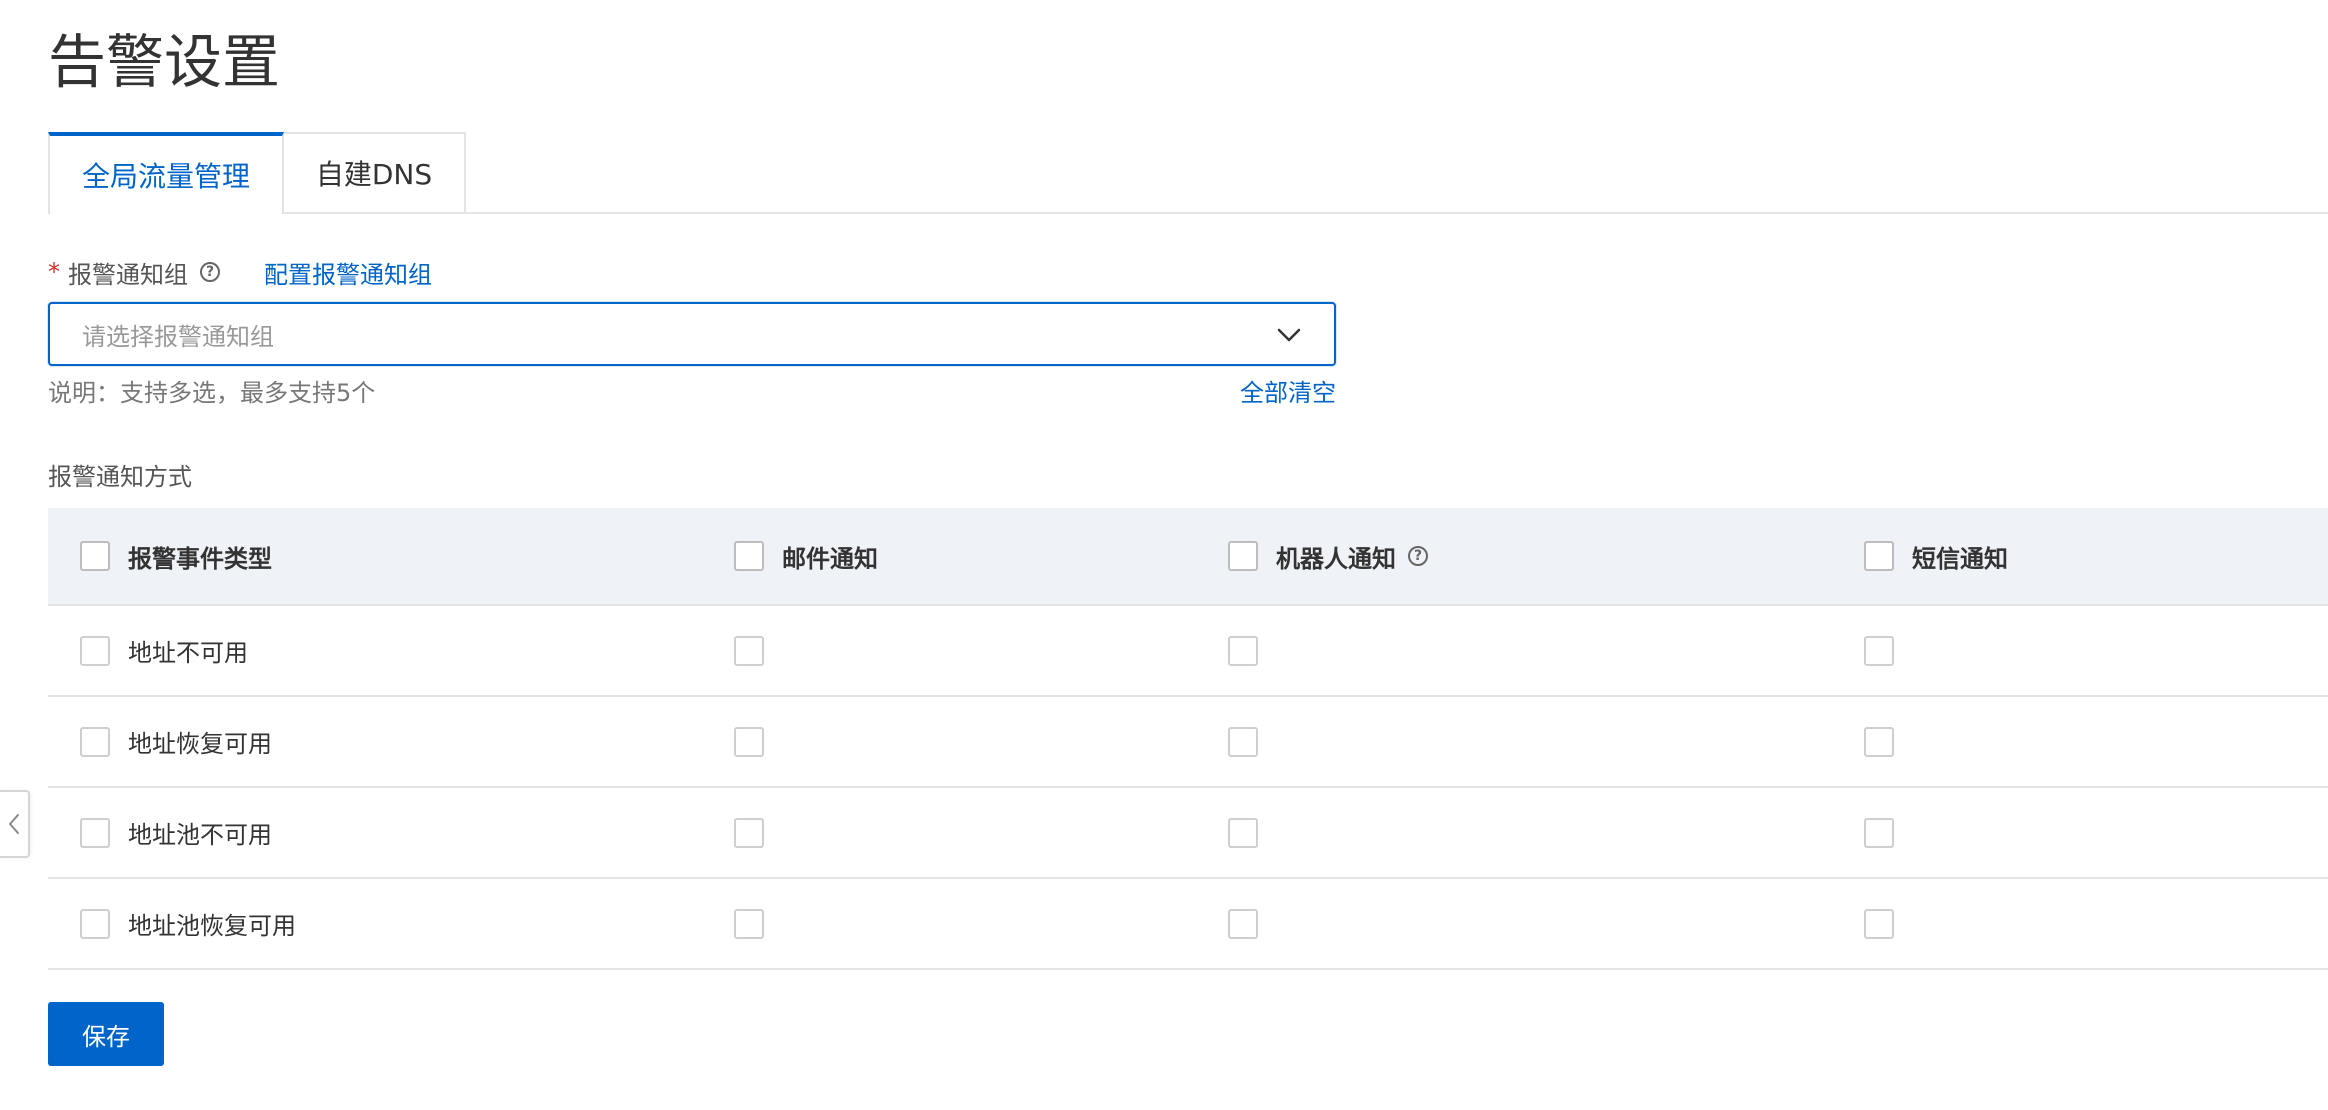  What do you see at coordinates (212, 393) in the screenshot?
I see `notify-group-hint: 说明：支持多选，最多支持5个` at bounding box center [212, 393].